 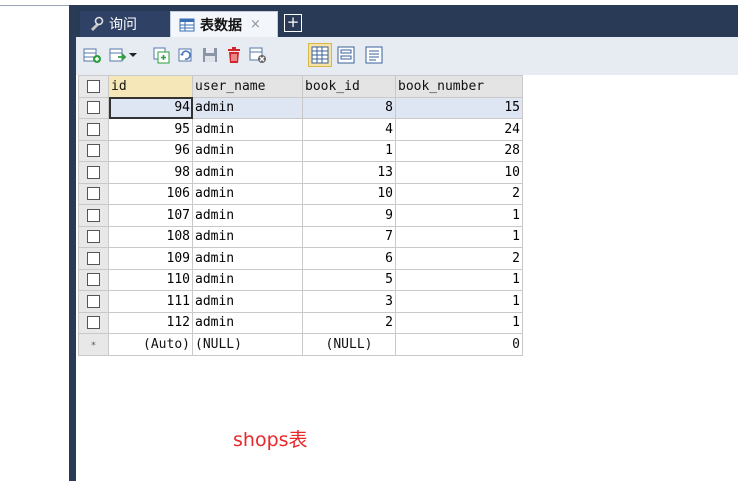 I want to click on cell-book-id: 5, so click(x=349, y=279).